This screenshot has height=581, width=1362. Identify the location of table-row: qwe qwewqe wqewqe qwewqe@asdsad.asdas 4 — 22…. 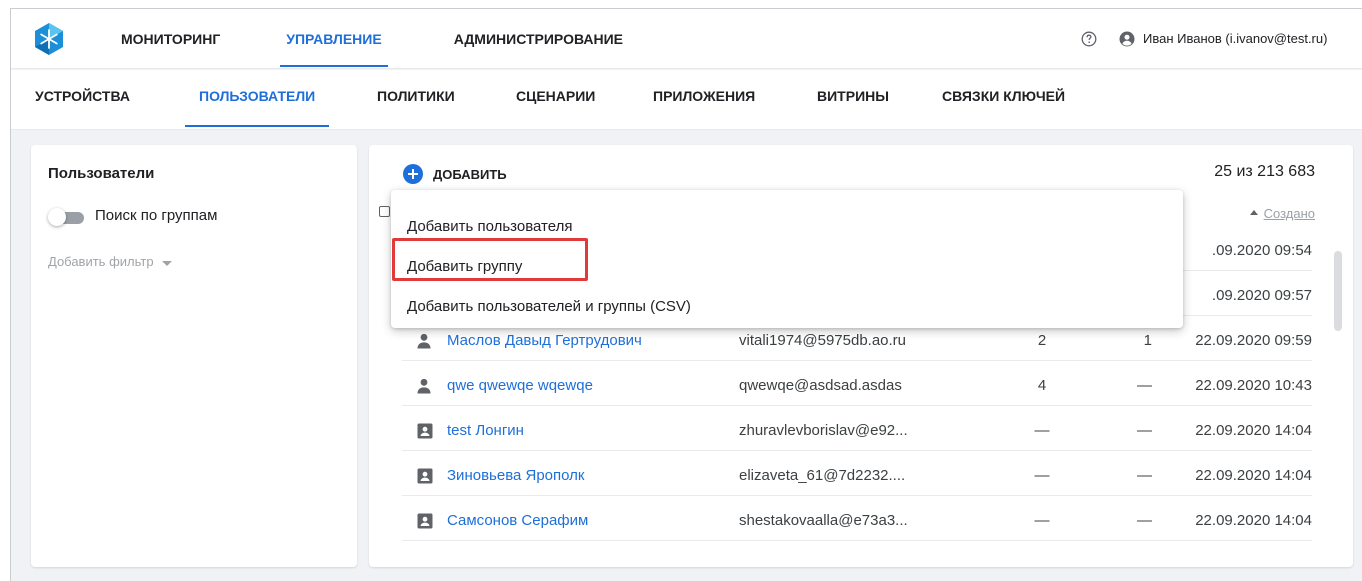
(857, 386).